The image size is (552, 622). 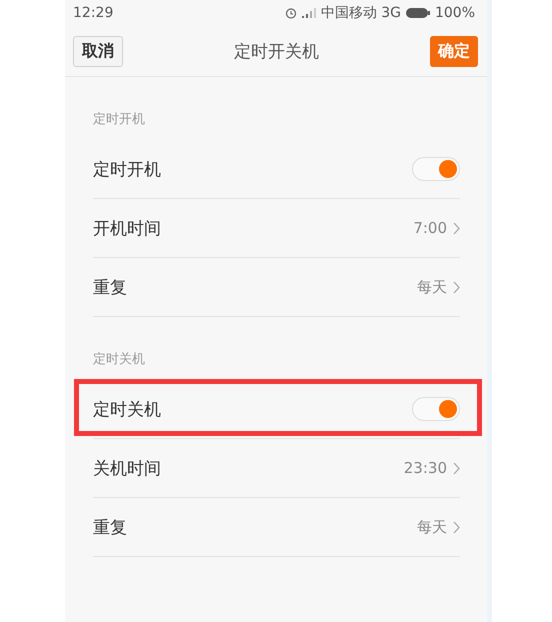 I want to click on signal-icon, so click(x=309, y=13).